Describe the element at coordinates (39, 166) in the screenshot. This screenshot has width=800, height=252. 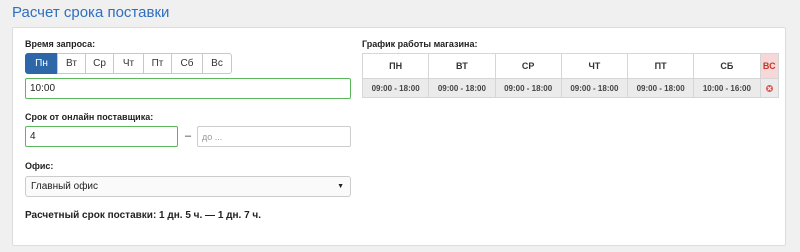
I see `office-label: Офис:` at that location.